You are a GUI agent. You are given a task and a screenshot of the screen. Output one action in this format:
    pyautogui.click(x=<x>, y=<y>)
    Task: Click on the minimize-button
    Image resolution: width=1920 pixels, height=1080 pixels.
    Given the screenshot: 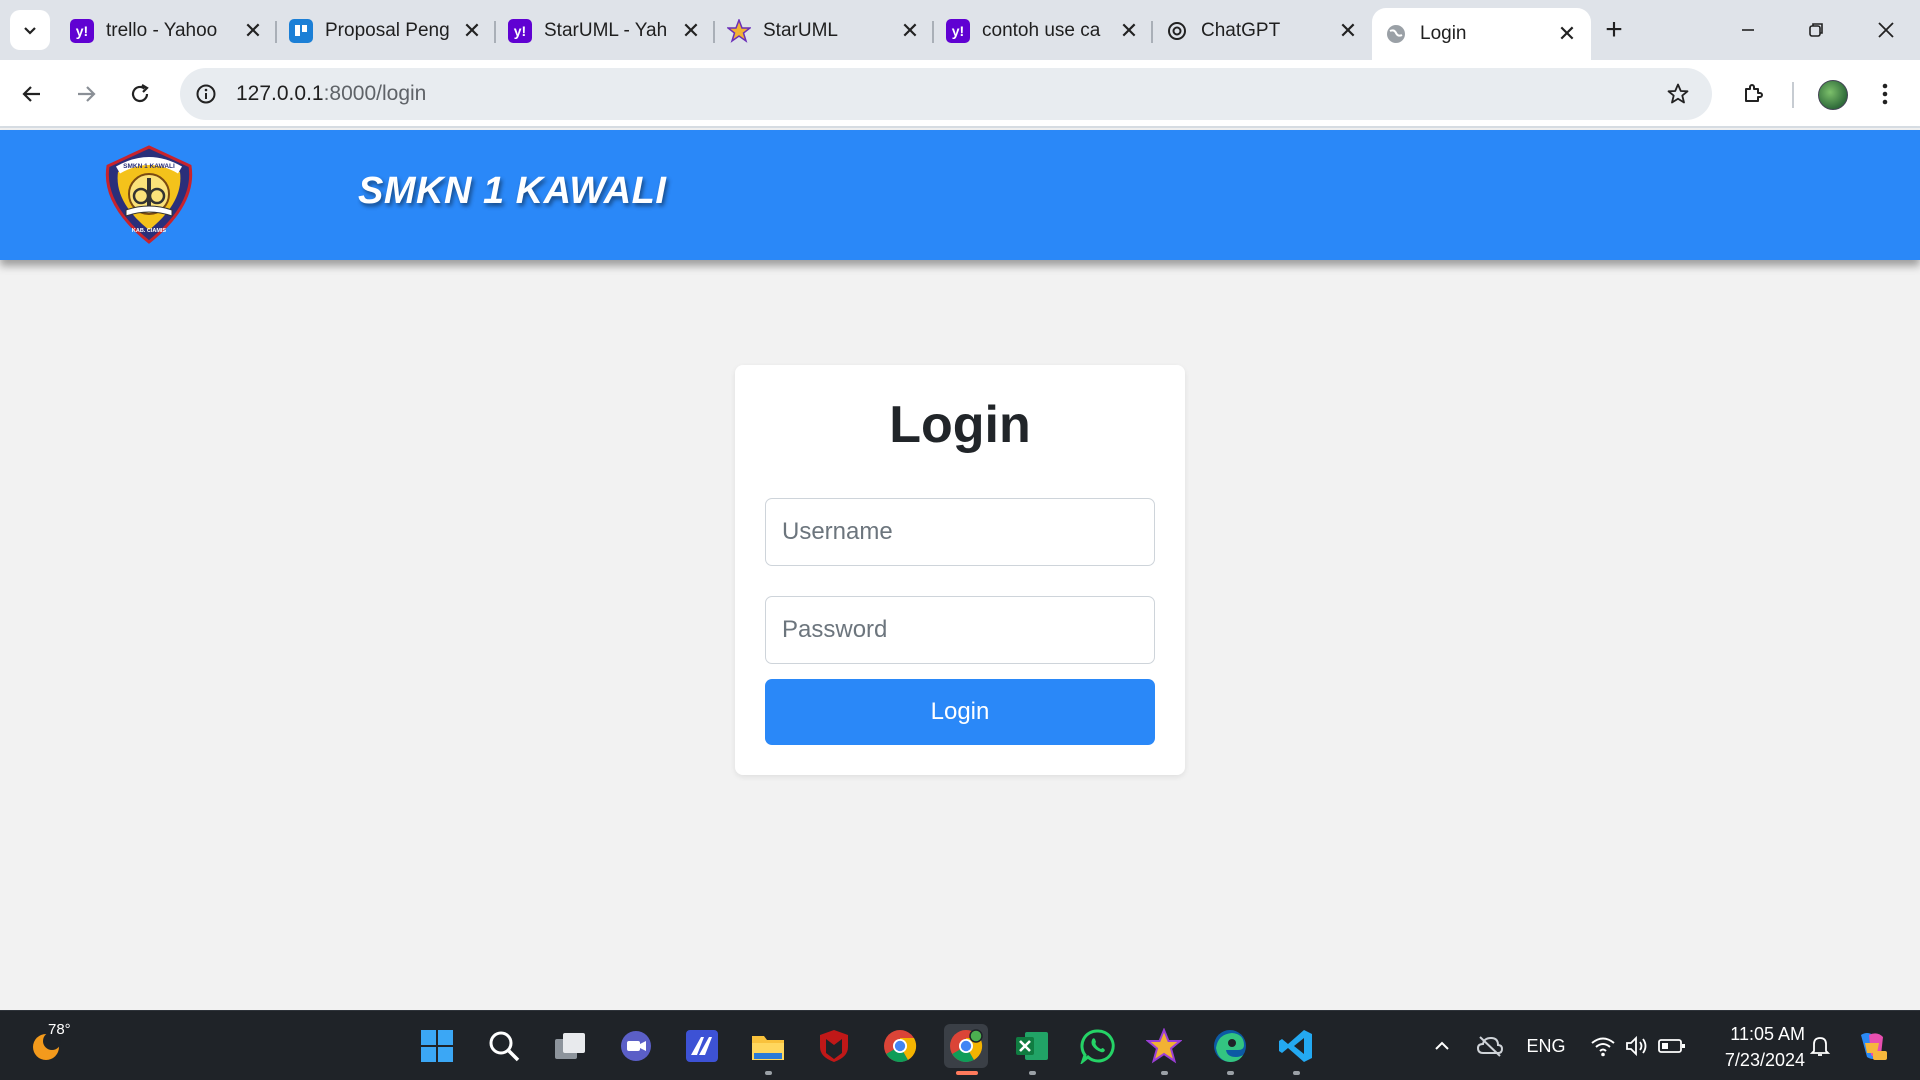 What is the action you would take?
    pyautogui.click(x=1748, y=30)
    